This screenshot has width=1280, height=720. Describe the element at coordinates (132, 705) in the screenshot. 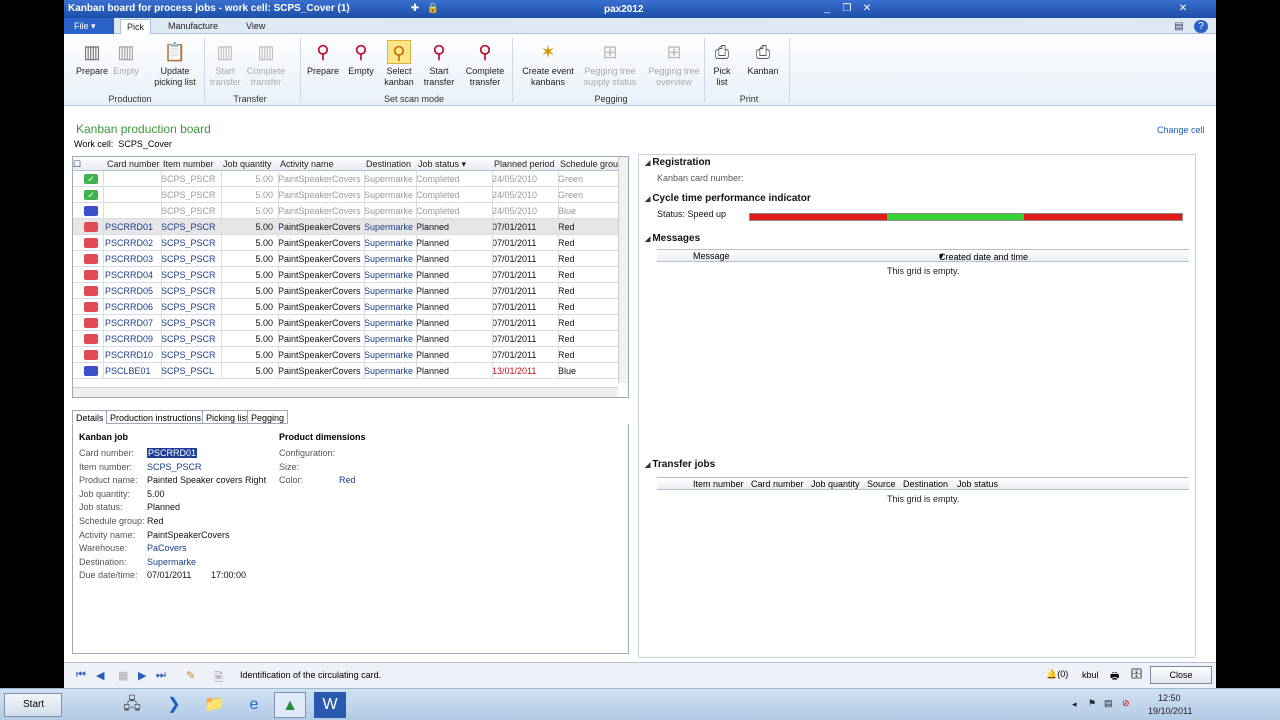

I see `server-manager-icon: 🖧` at that location.